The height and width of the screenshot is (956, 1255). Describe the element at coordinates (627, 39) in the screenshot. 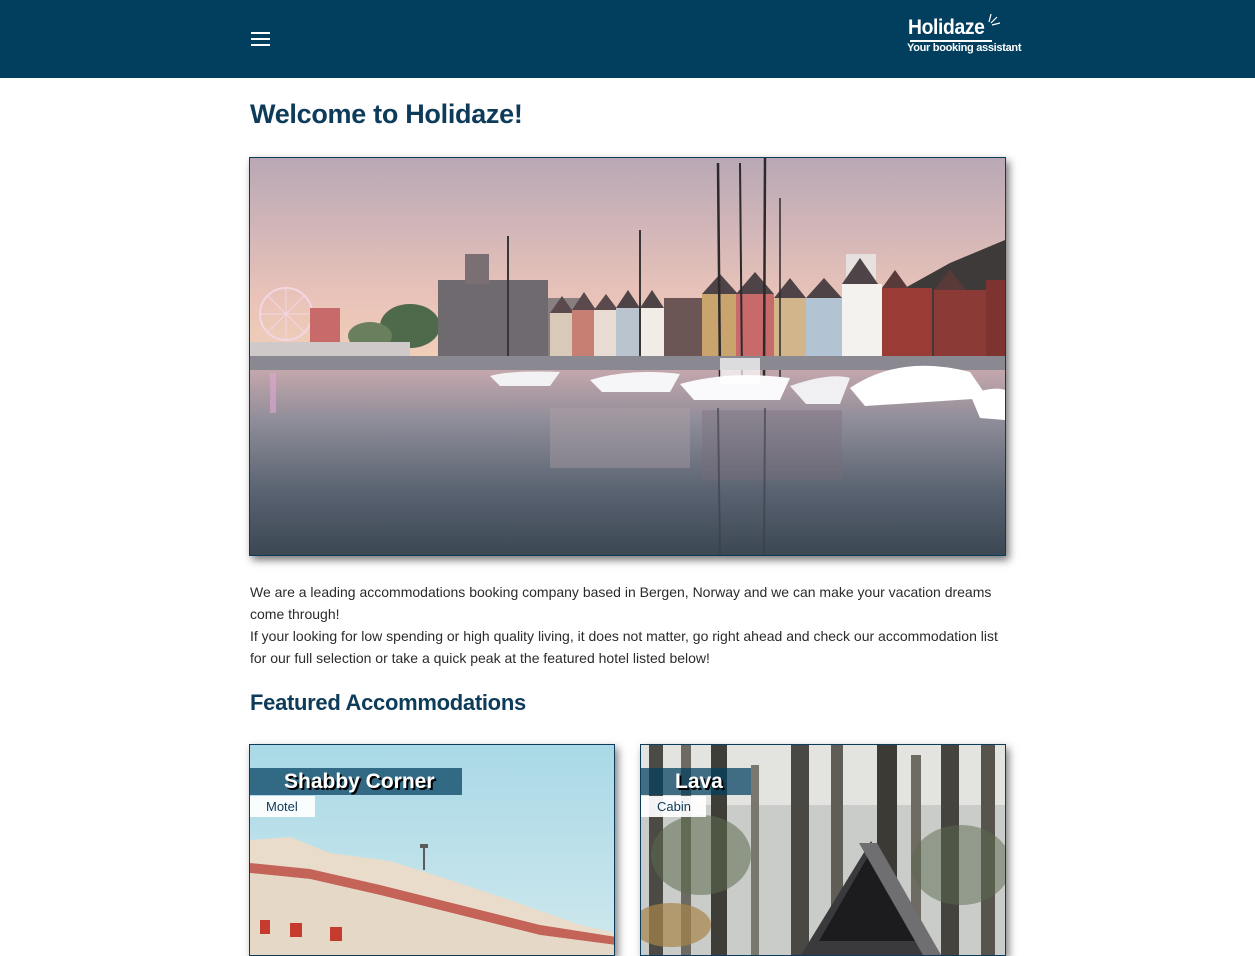

I see `top-navigation-bar: Holidaze Your booking assistant` at that location.